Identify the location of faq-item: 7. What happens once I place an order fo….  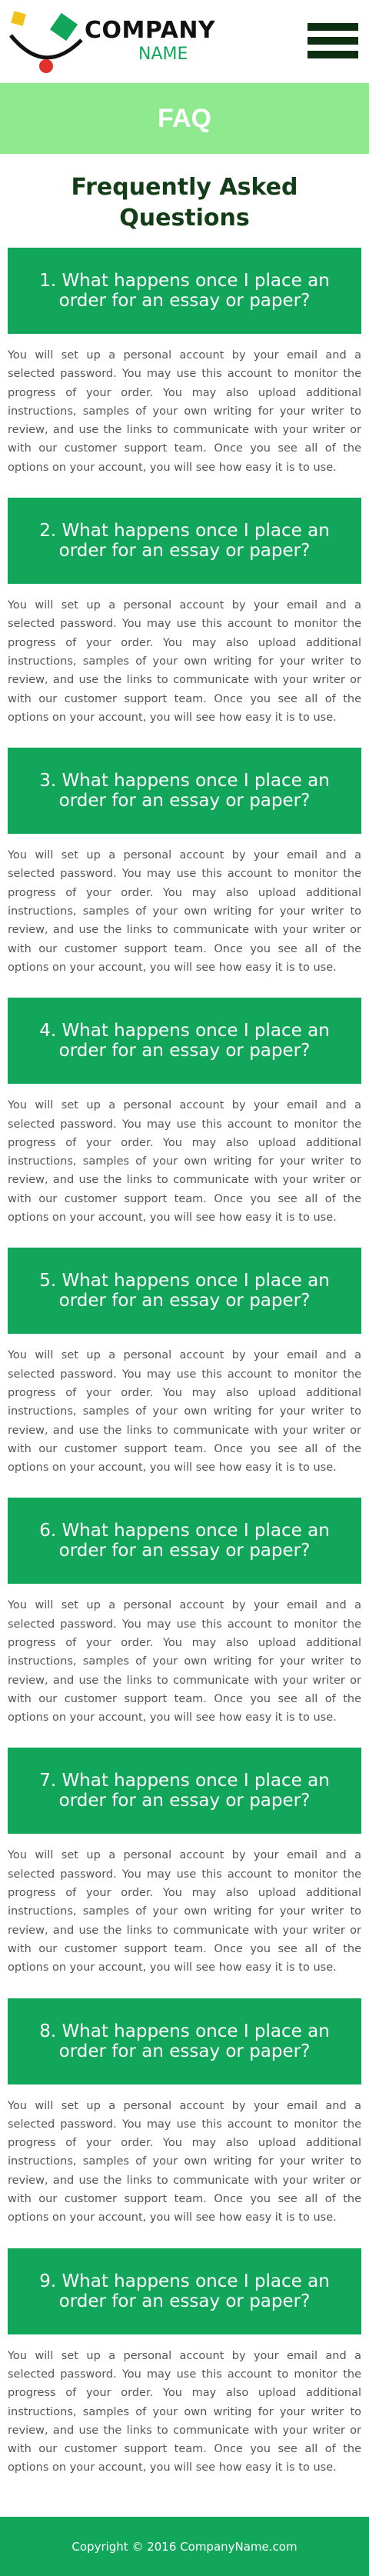
(184, 1873).